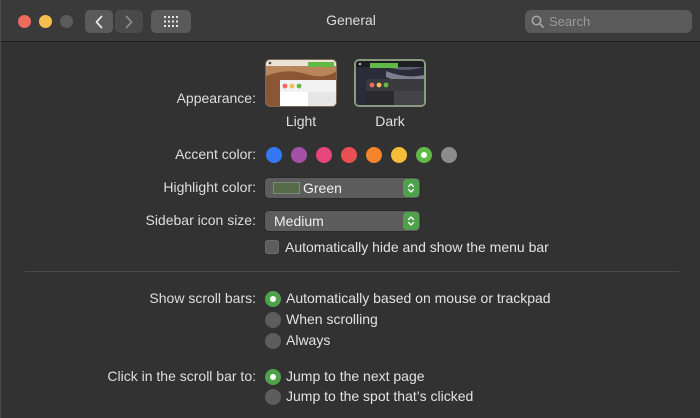  I want to click on search-icon, so click(537, 21).